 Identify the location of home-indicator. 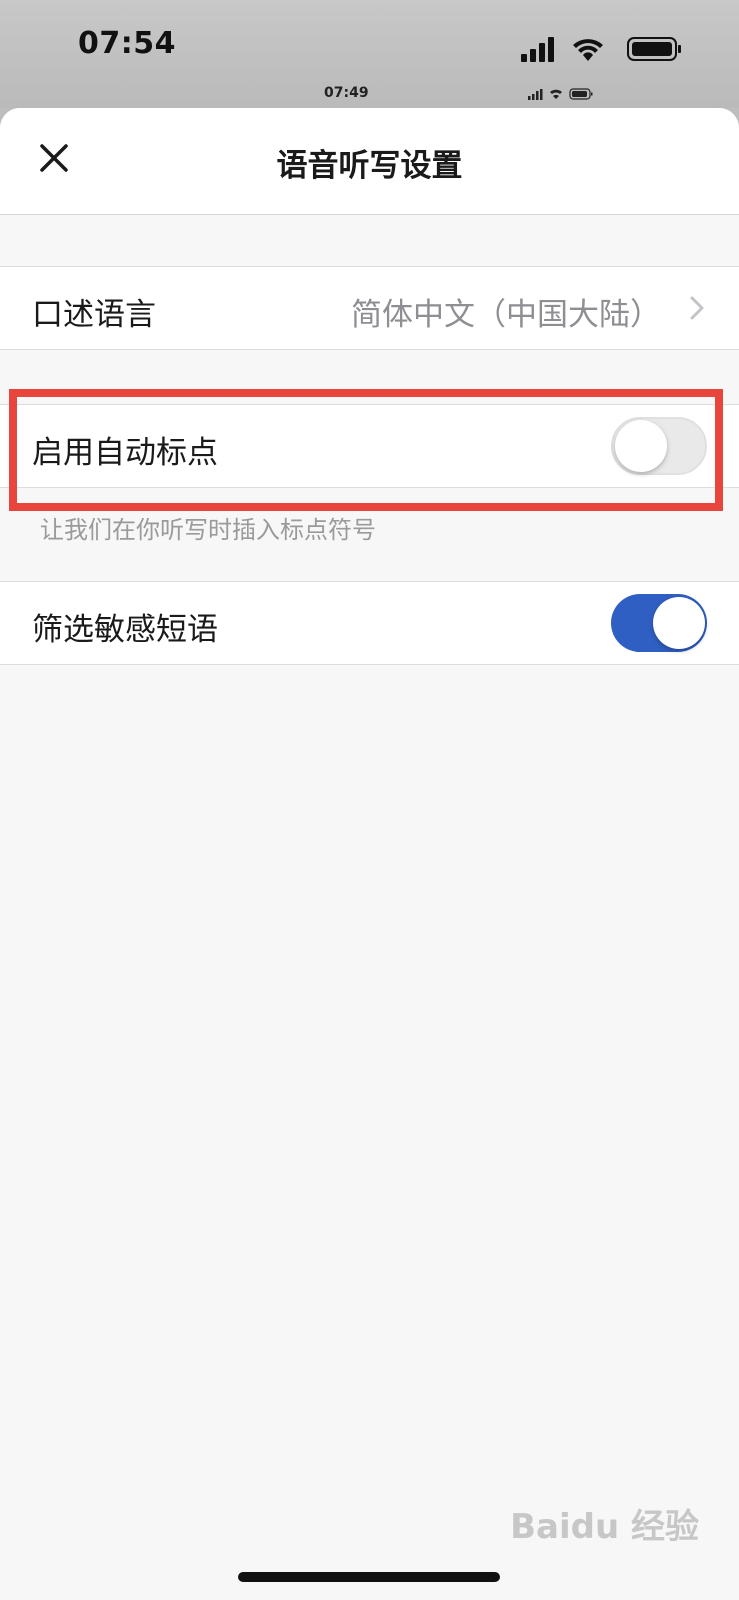
(369, 1577).